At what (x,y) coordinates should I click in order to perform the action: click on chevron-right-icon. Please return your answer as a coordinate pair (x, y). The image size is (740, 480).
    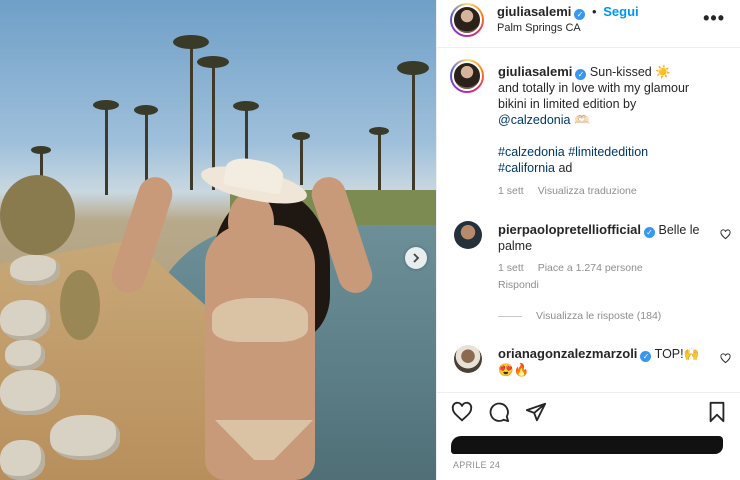
    Looking at the image, I should click on (416, 258).